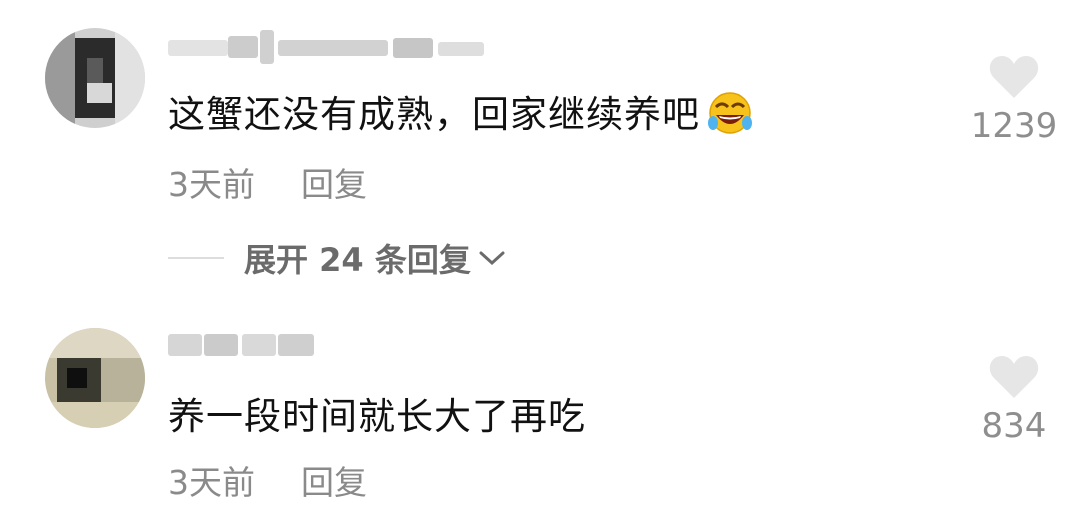 The width and height of the screenshot is (1080, 531). I want to click on divider-line, so click(196, 258).